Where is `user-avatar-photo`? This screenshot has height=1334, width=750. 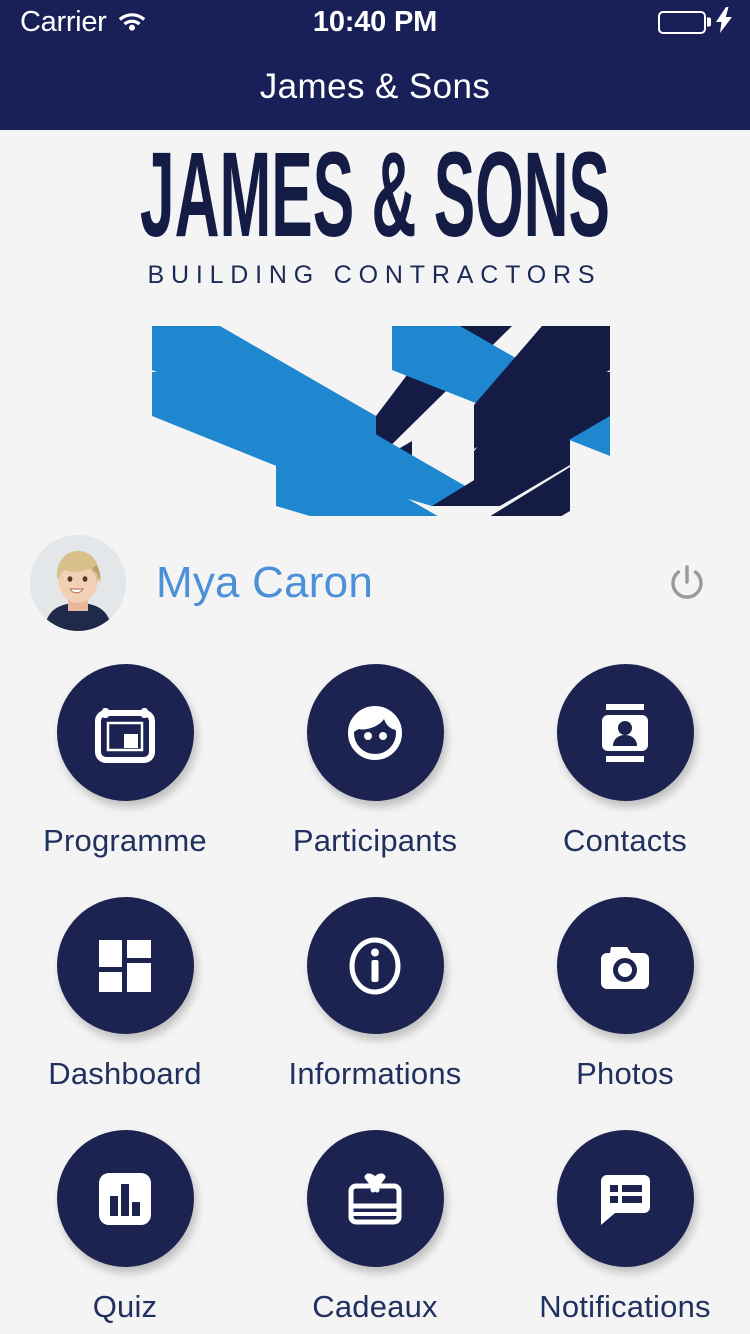 user-avatar-photo is located at coordinates (78, 583).